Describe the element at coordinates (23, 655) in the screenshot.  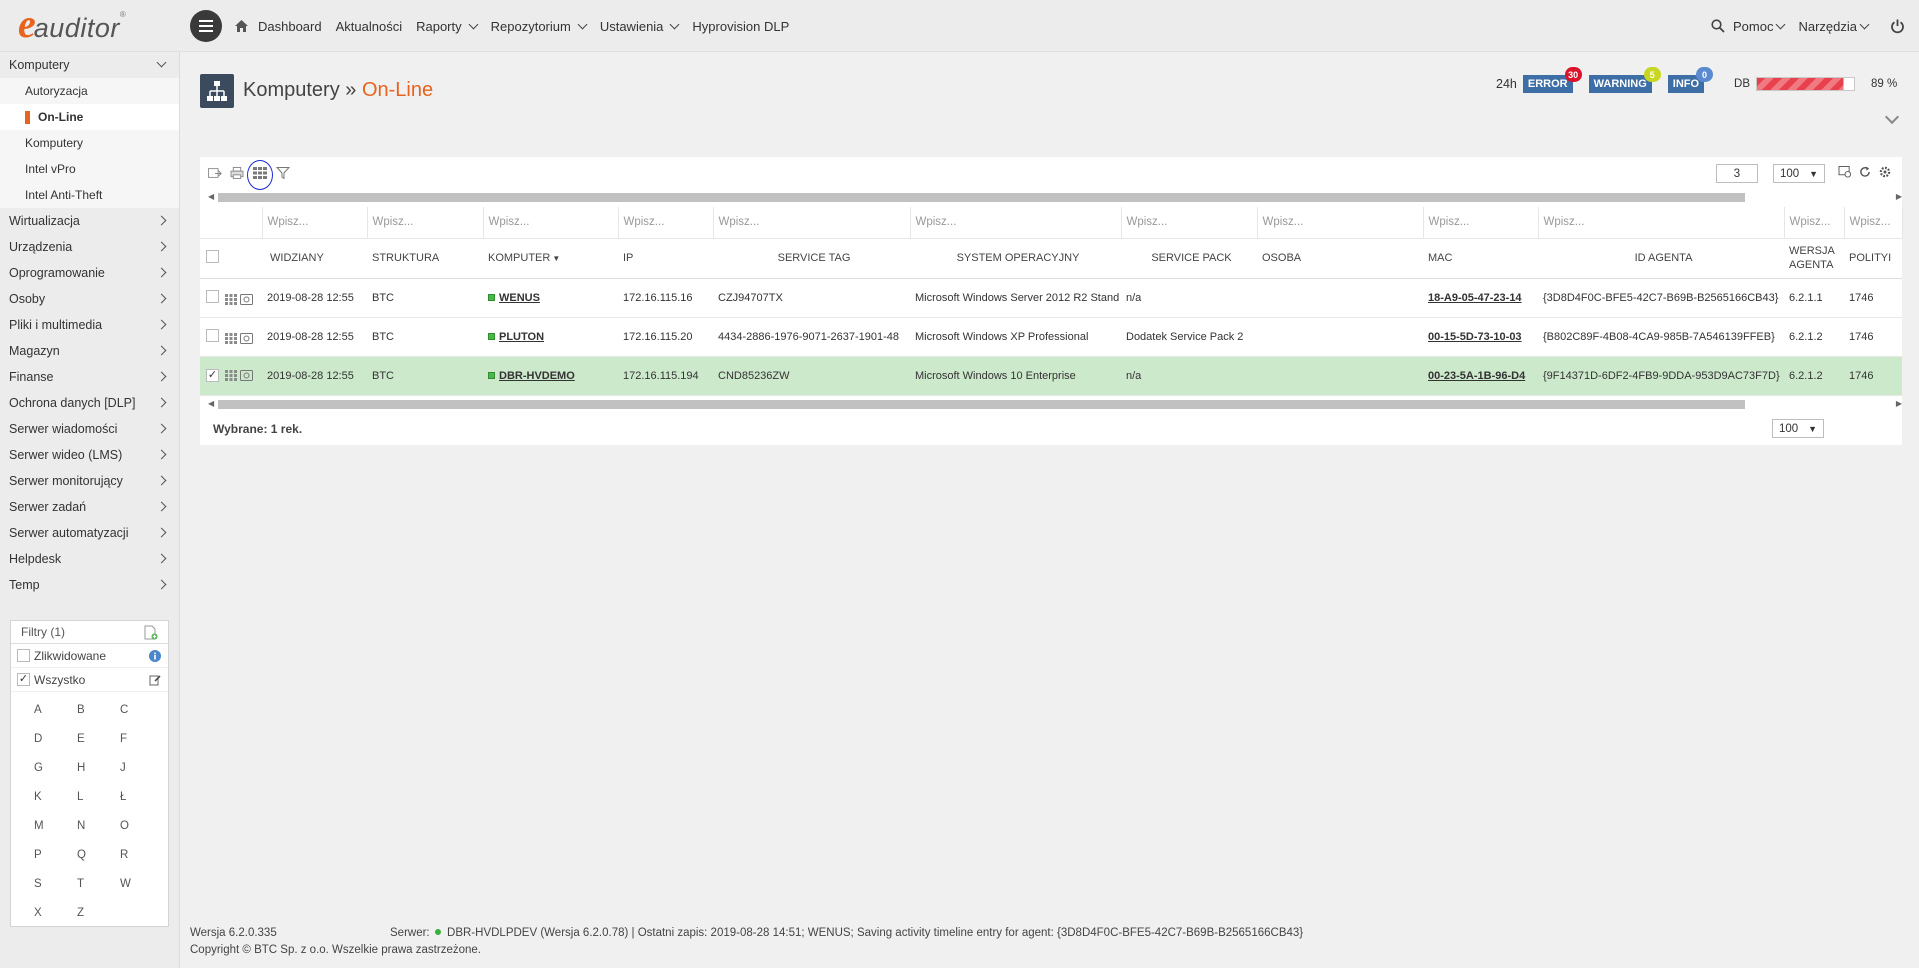
I see `filter-checkbox` at that location.